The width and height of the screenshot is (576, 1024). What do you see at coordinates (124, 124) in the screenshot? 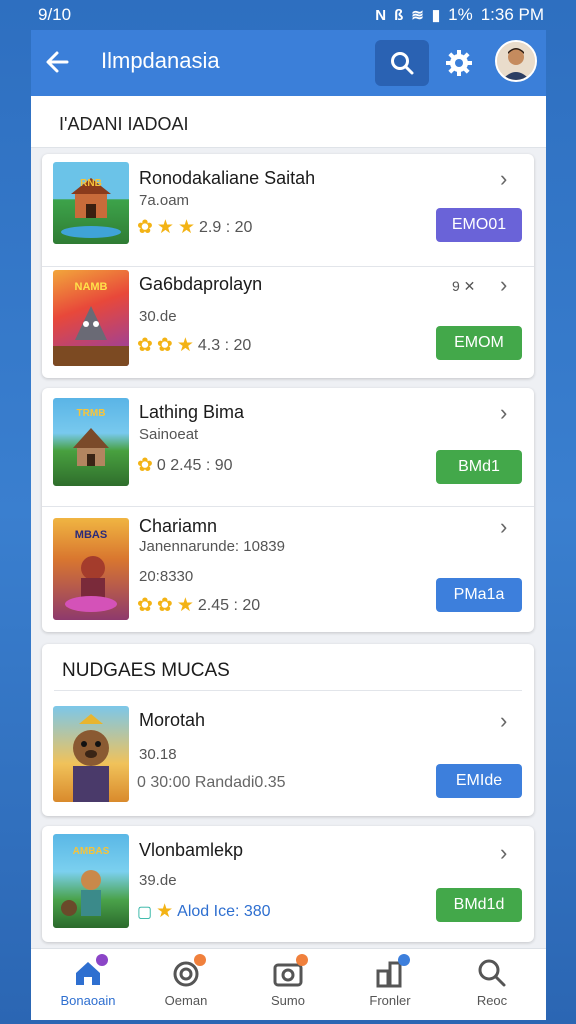
I see `section-title: I'ADANI IADOAI` at bounding box center [124, 124].